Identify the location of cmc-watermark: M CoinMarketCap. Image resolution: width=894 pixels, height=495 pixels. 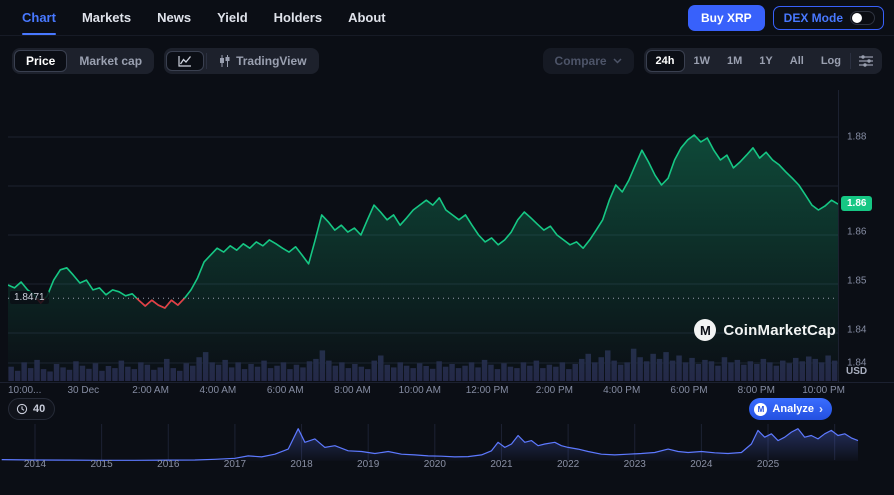
(765, 330).